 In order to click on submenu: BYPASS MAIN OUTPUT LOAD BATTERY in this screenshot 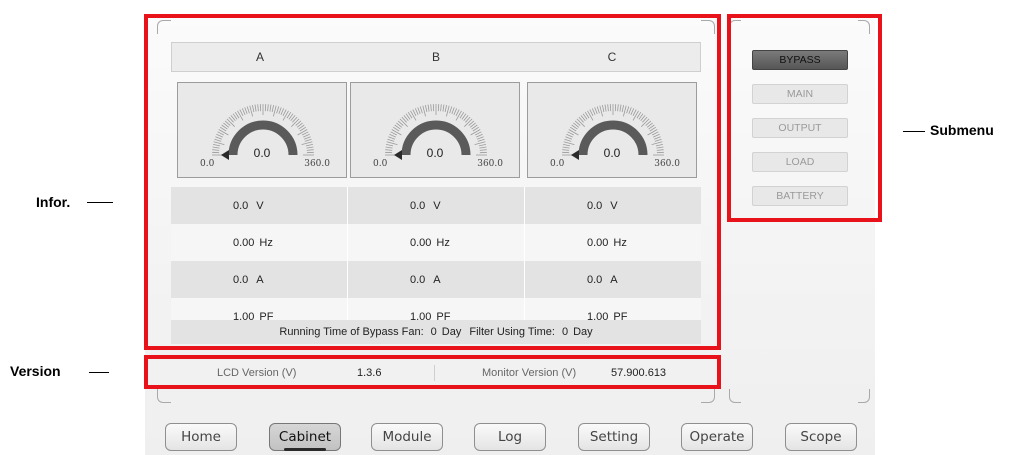, I will do `click(800, 135)`.